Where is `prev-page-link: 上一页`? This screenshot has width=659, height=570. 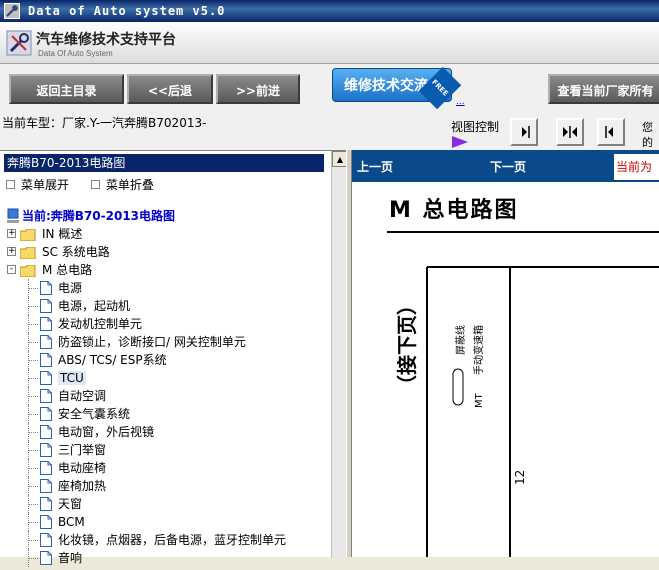 prev-page-link: 上一页 is located at coordinates (375, 166).